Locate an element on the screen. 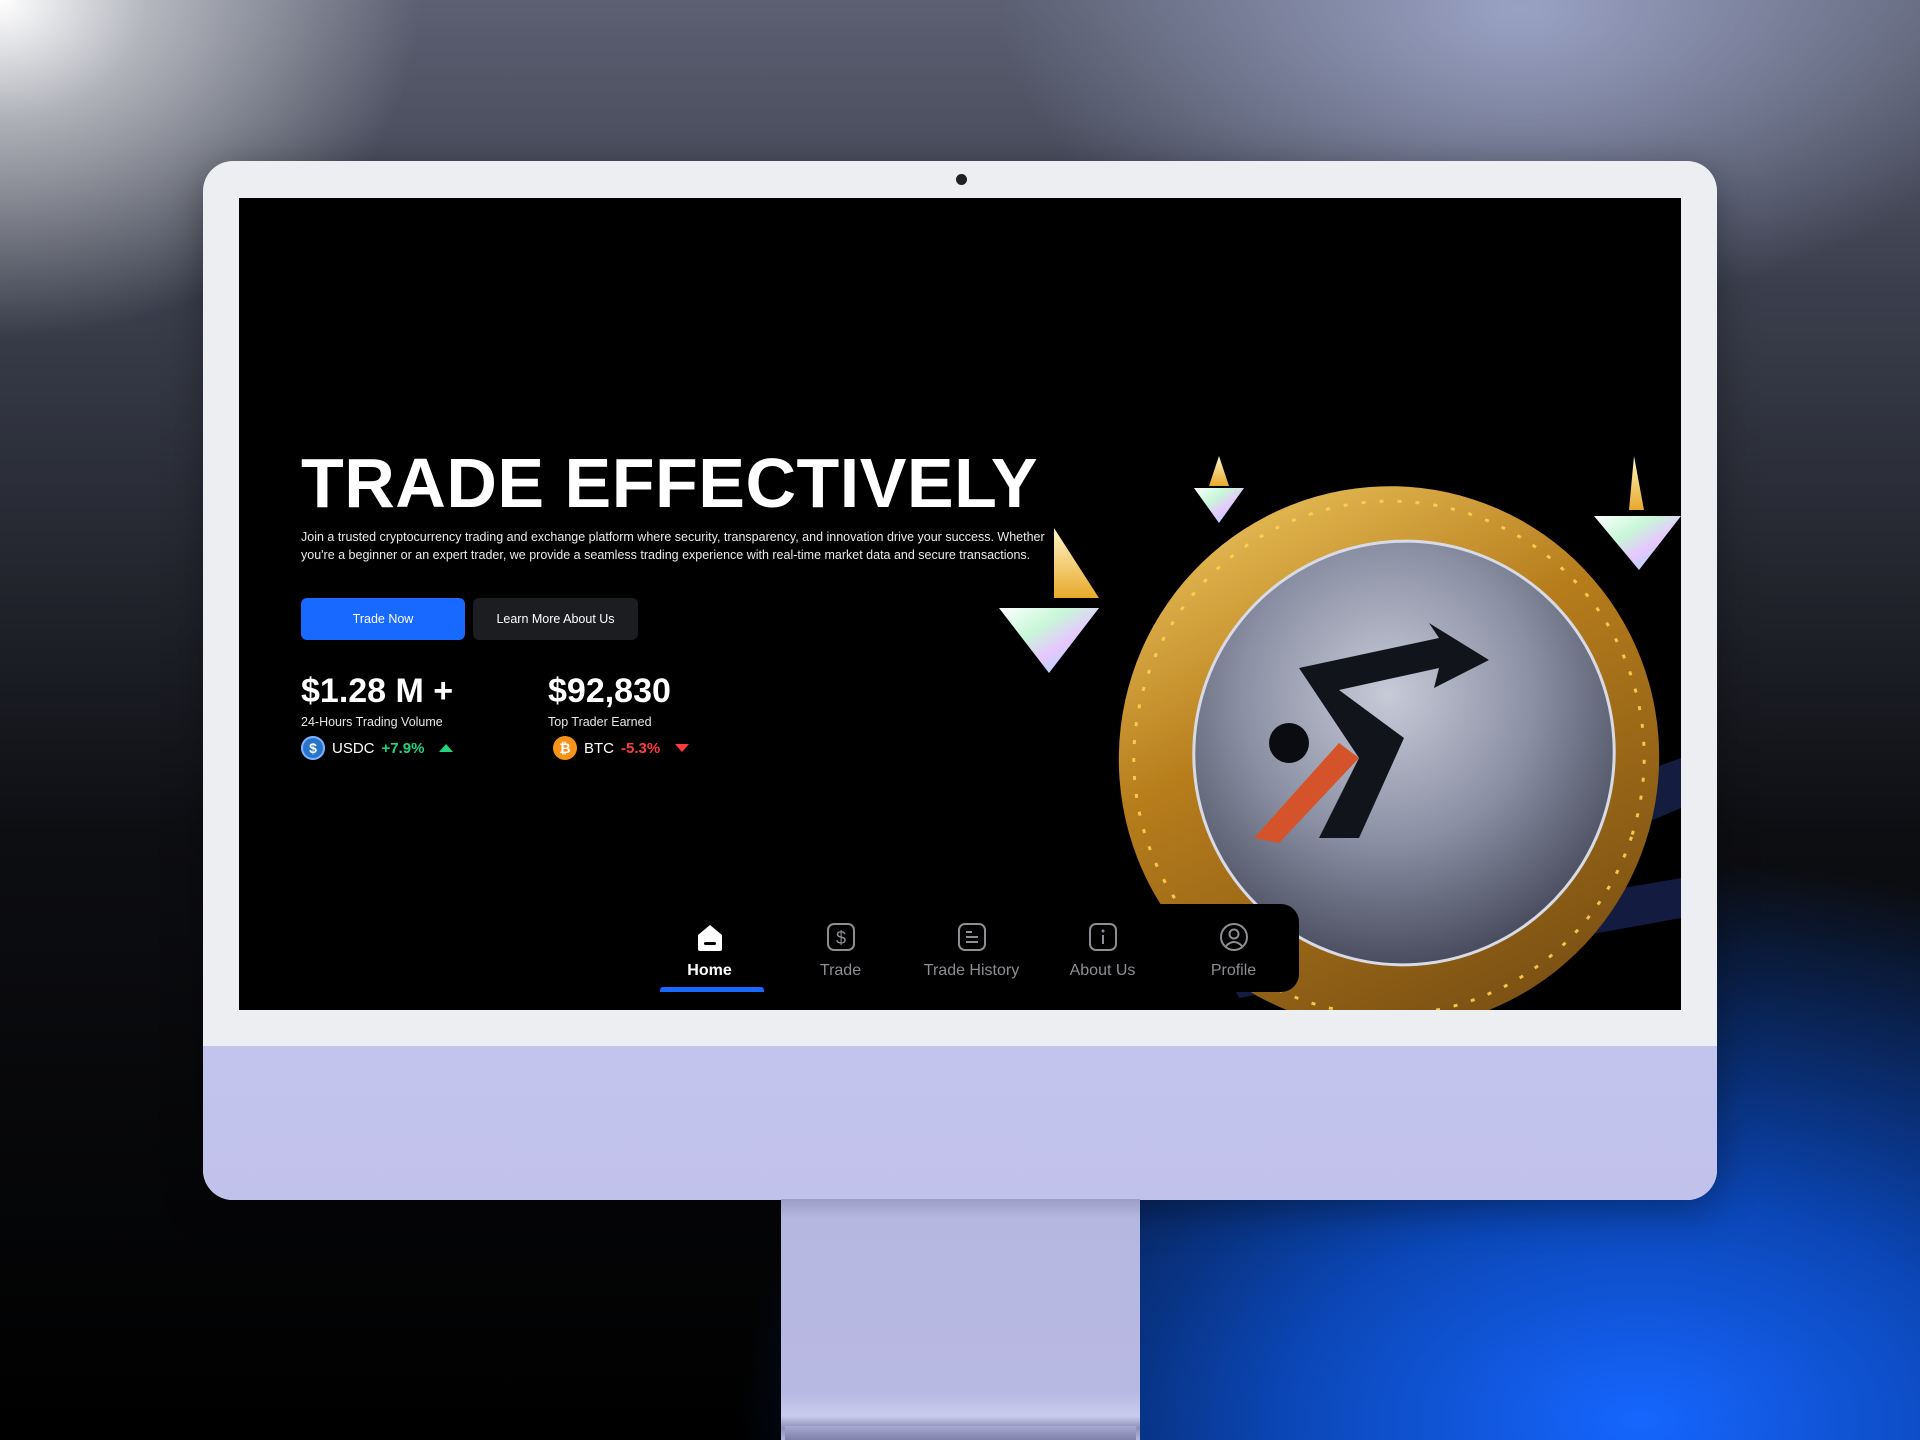  nav-item-about-us: About Us is located at coordinates (1102, 948).